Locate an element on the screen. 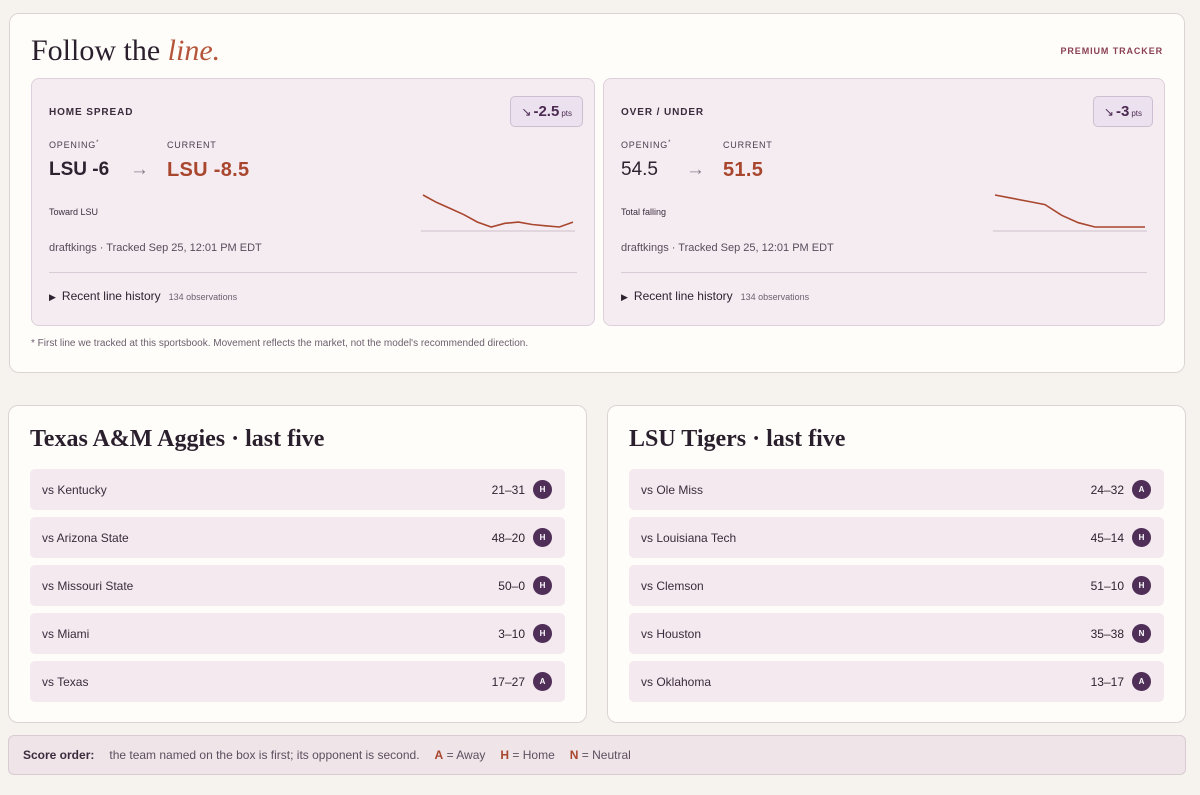 This screenshot has height=795, width=1200. opponent-name: vs Louisiana Tech is located at coordinates (689, 537).